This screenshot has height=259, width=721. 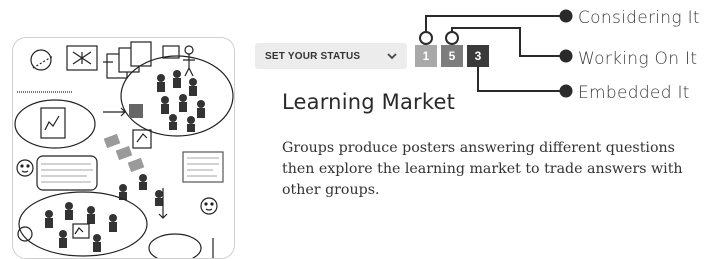 I want to click on legend-working: Working On It, so click(x=638, y=59).